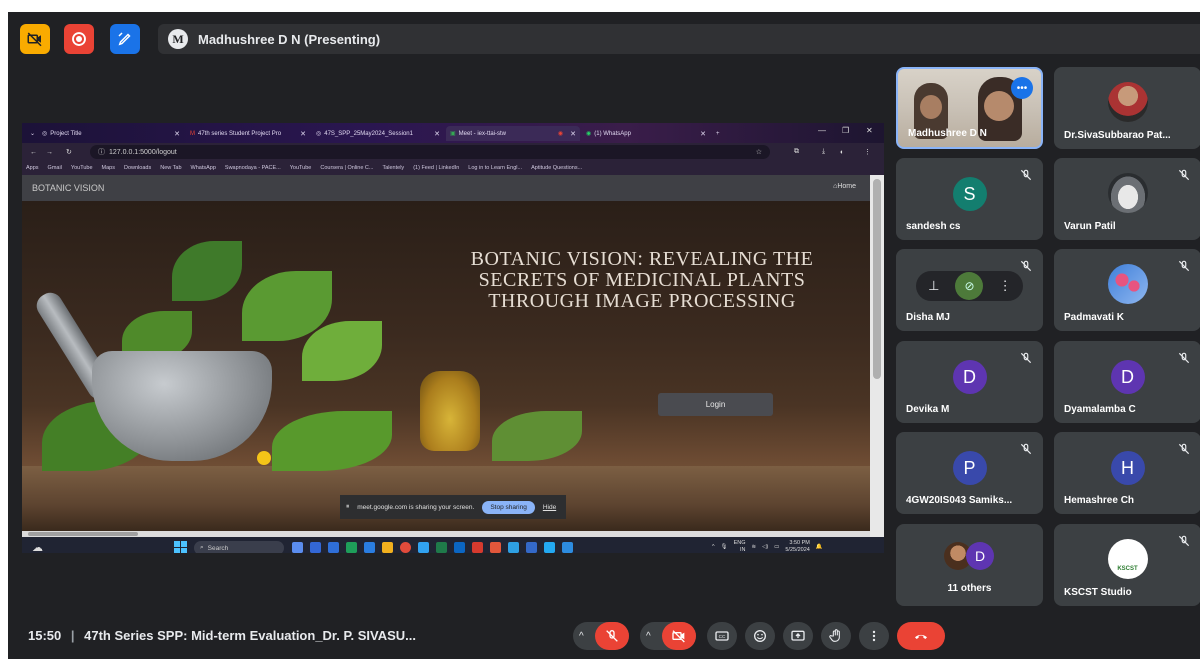  Describe the element at coordinates (612, 636) in the screenshot. I see `mic-toggle-button` at that location.